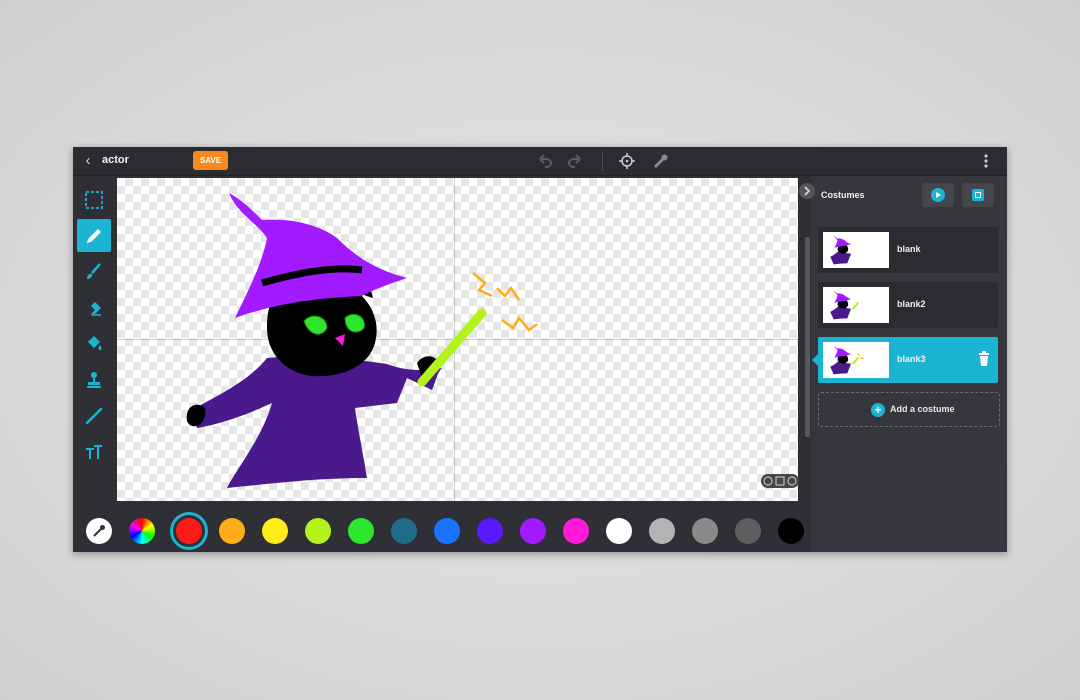 The image size is (1080, 700). I want to click on text-tool, so click(94, 451).